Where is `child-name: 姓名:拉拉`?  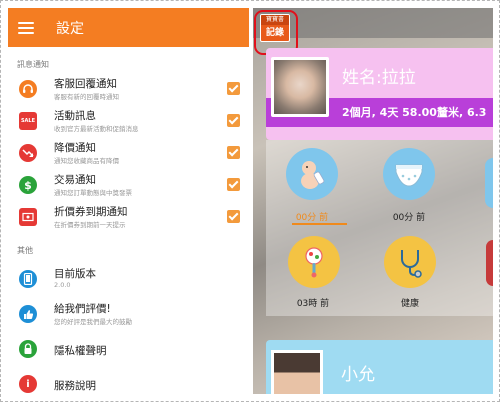
child-name: 姓名:拉拉 is located at coordinates (379, 78).